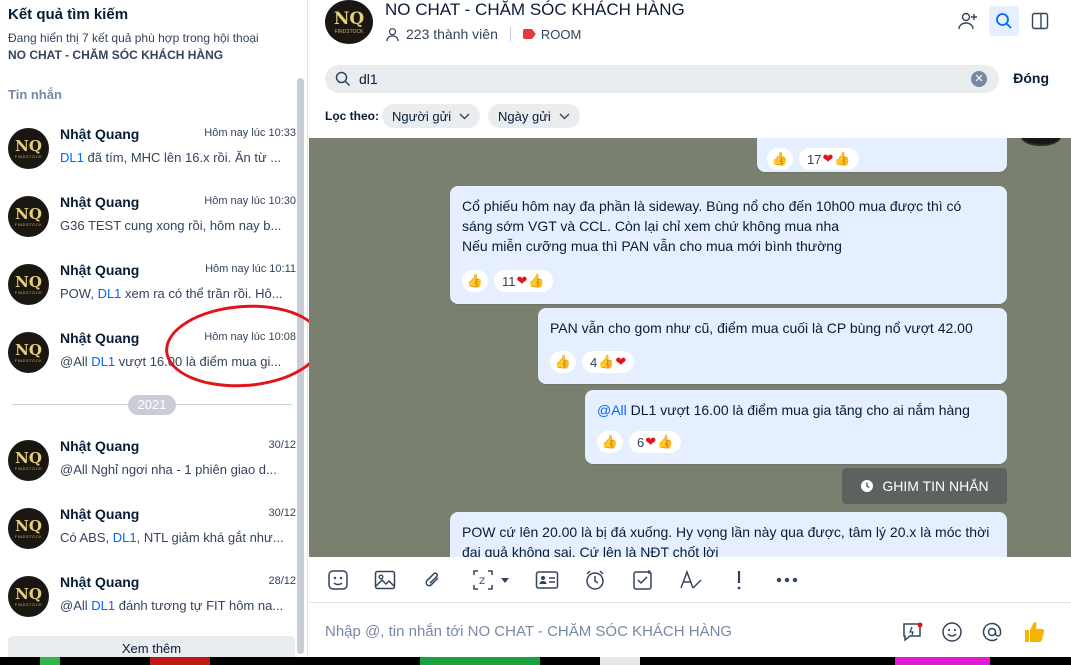  Describe the element at coordinates (1041, 142) in the screenshot. I see `sender-avatar` at that location.